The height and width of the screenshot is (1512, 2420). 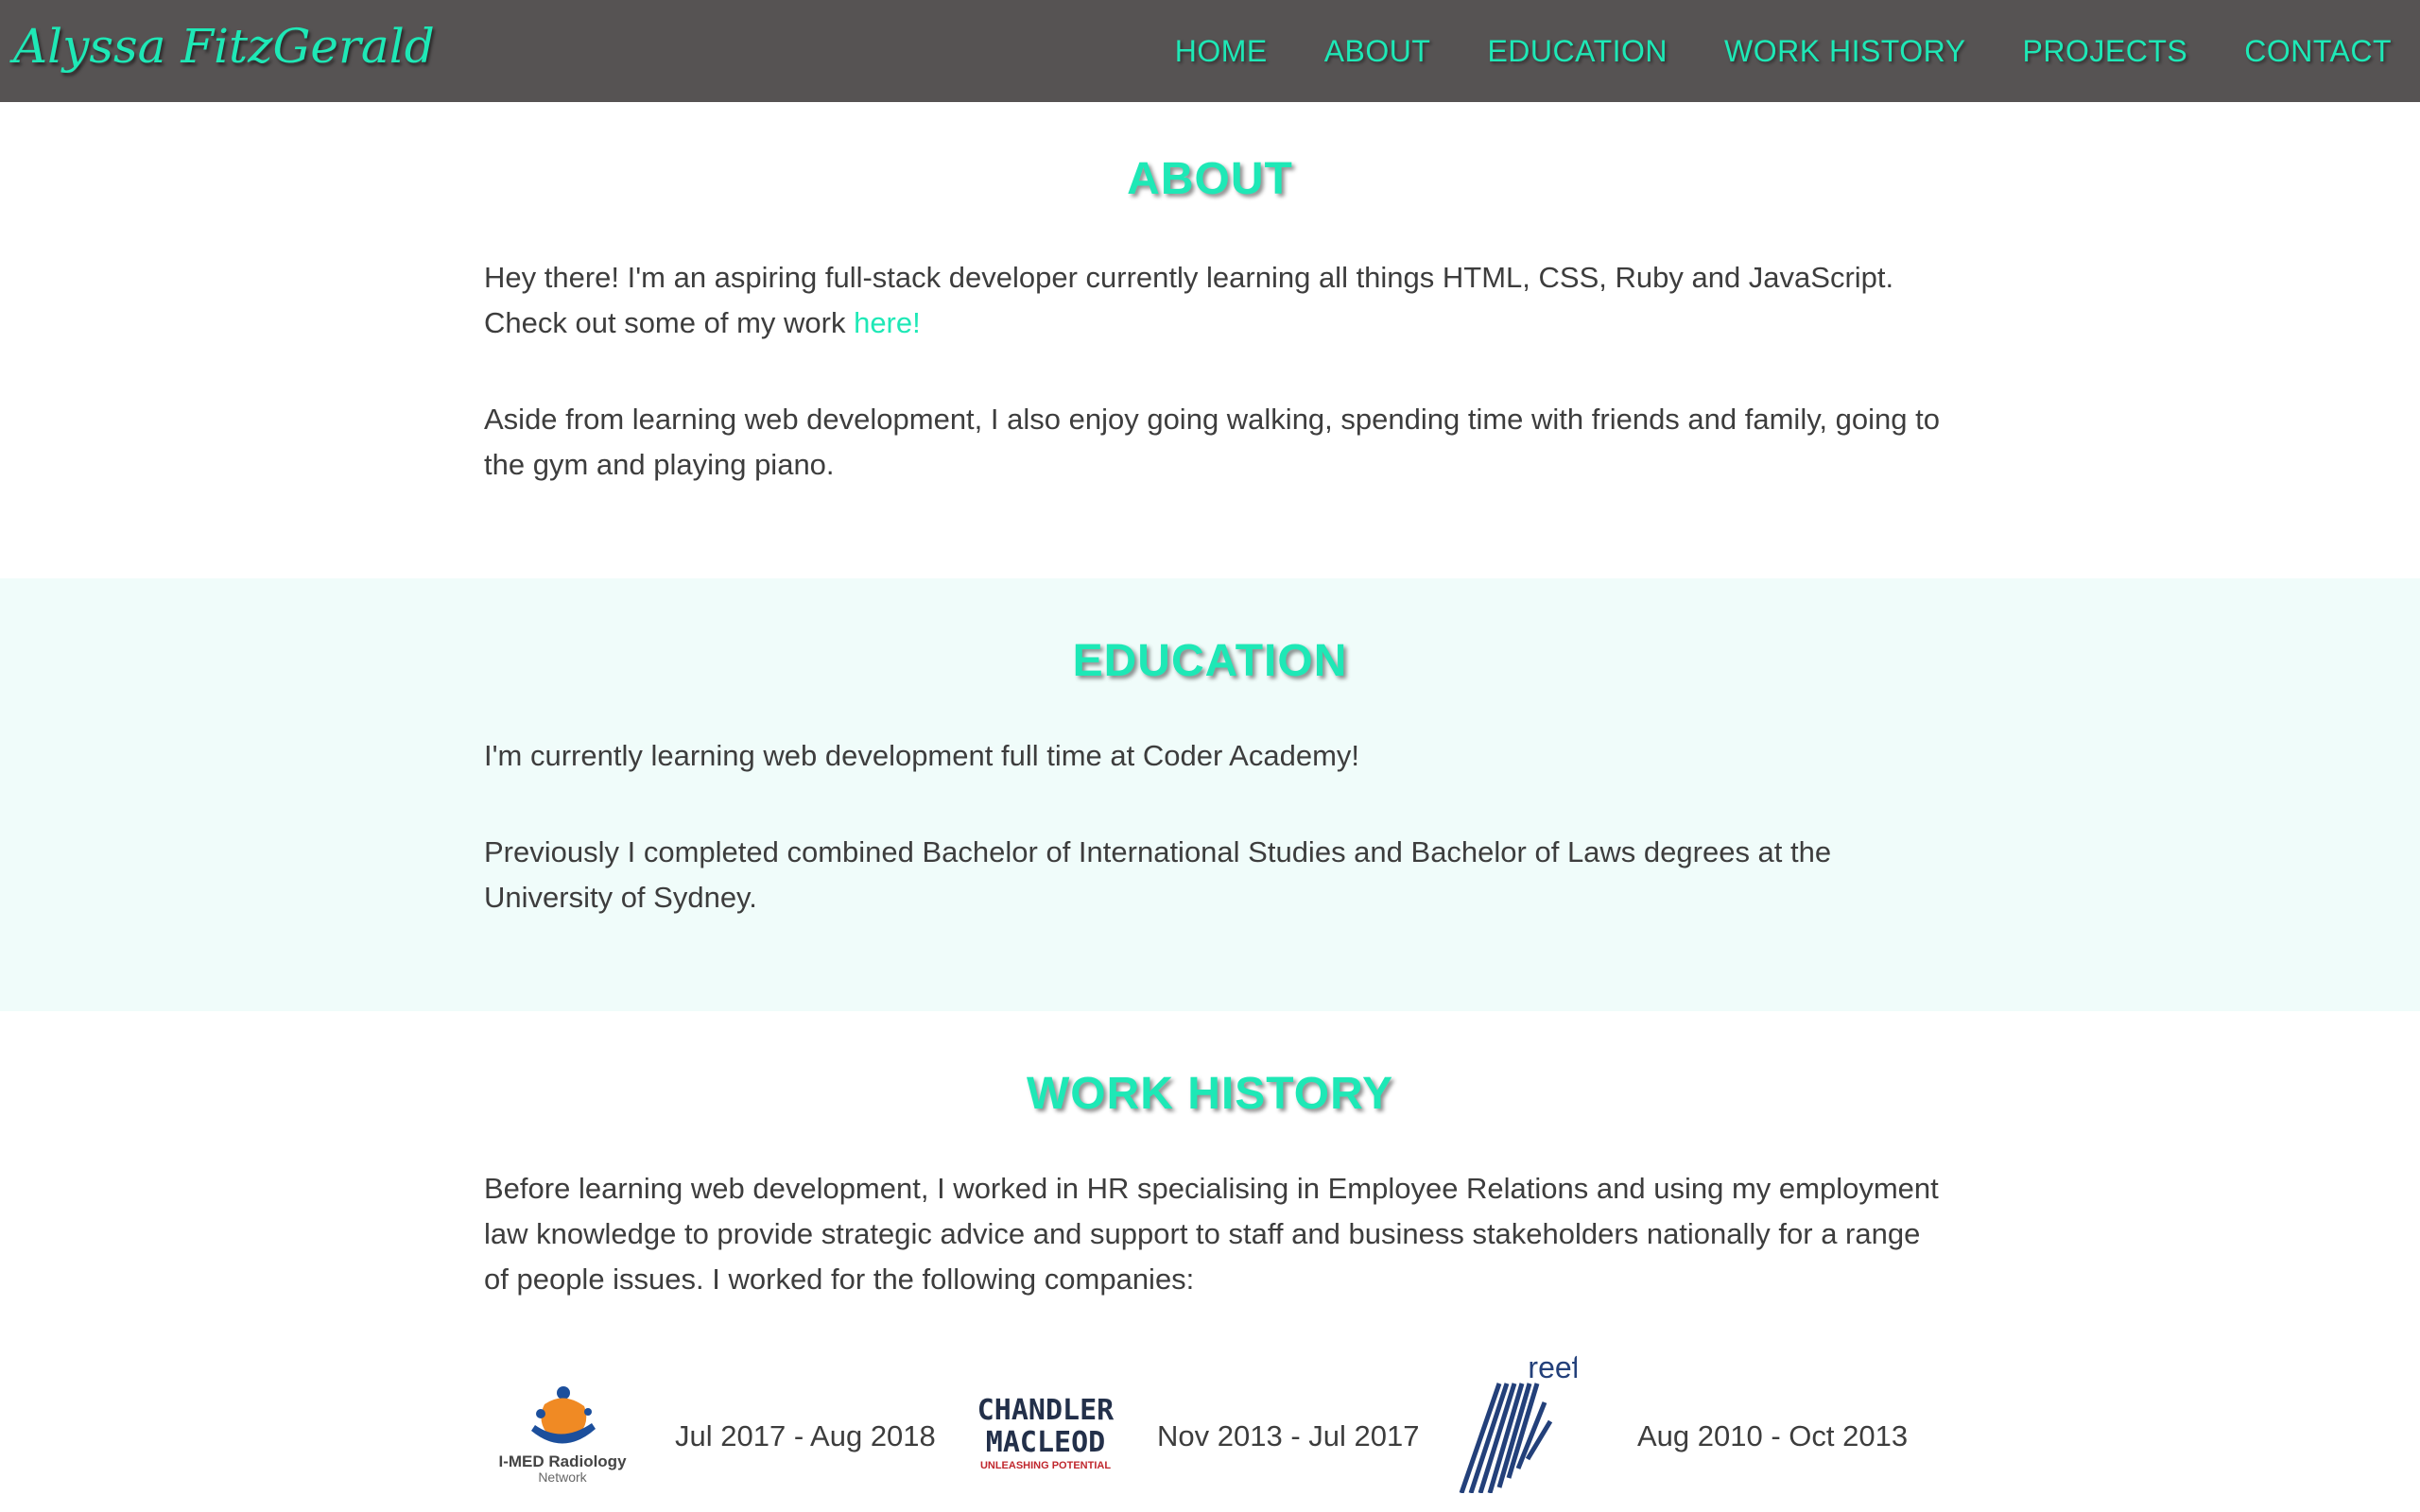 What do you see at coordinates (1773, 1435) in the screenshot?
I see `reef-dates: Aug 2010 - Oct 2013` at bounding box center [1773, 1435].